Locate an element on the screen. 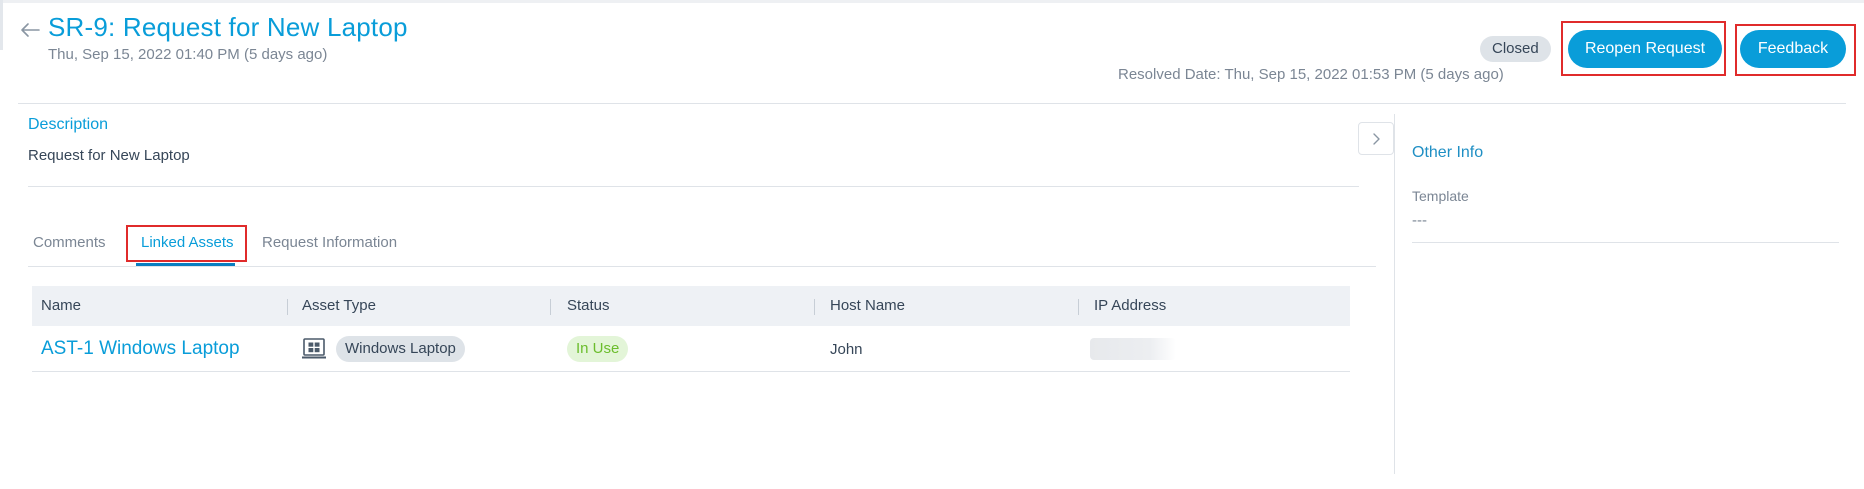 The image size is (1864, 489). top-border is located at coordinates (932, 1).